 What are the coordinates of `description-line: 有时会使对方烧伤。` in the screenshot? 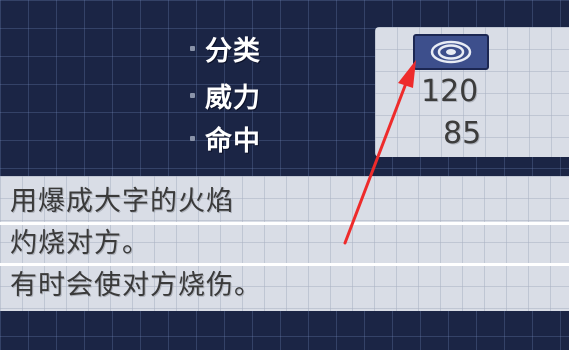 It's located at (136, 285).